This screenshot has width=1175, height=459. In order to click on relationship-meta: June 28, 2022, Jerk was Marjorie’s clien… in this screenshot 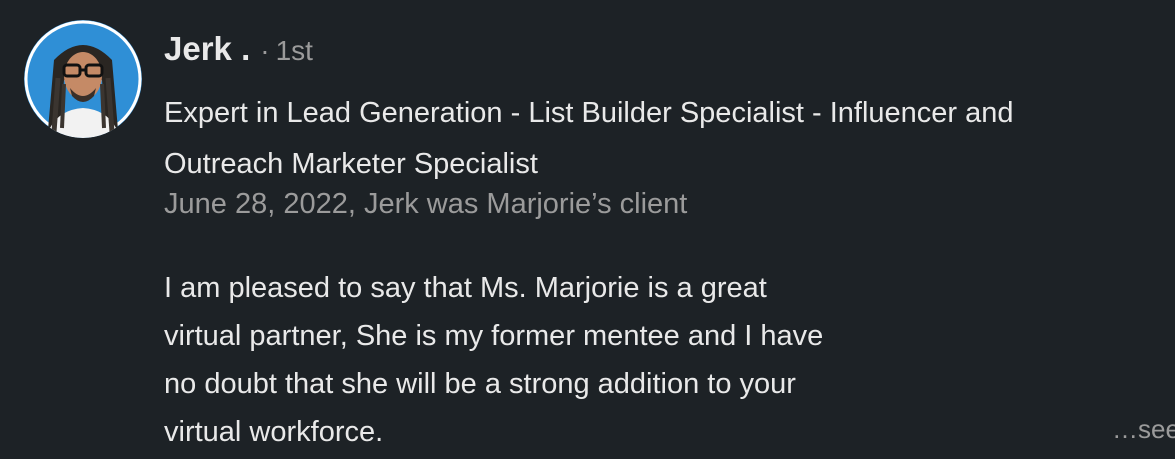, I will do `click(426, 204)`.